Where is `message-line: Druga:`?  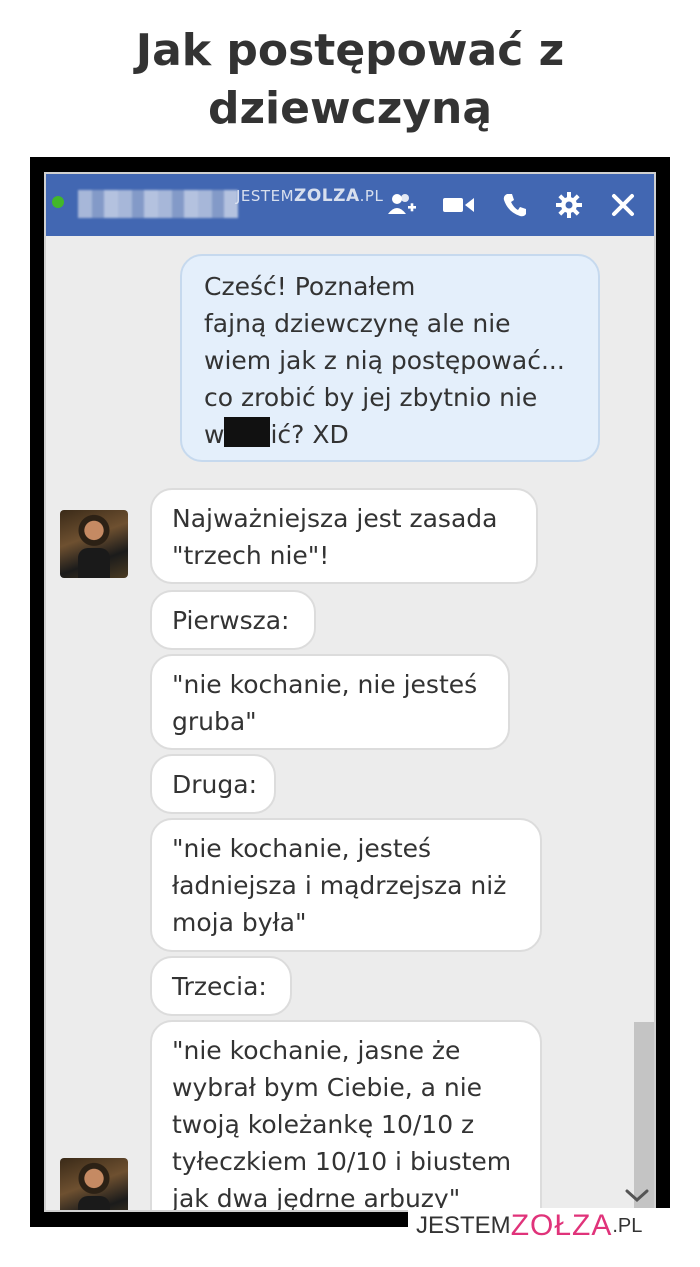
message-line: Druga: is located at coordinates (214, 784).